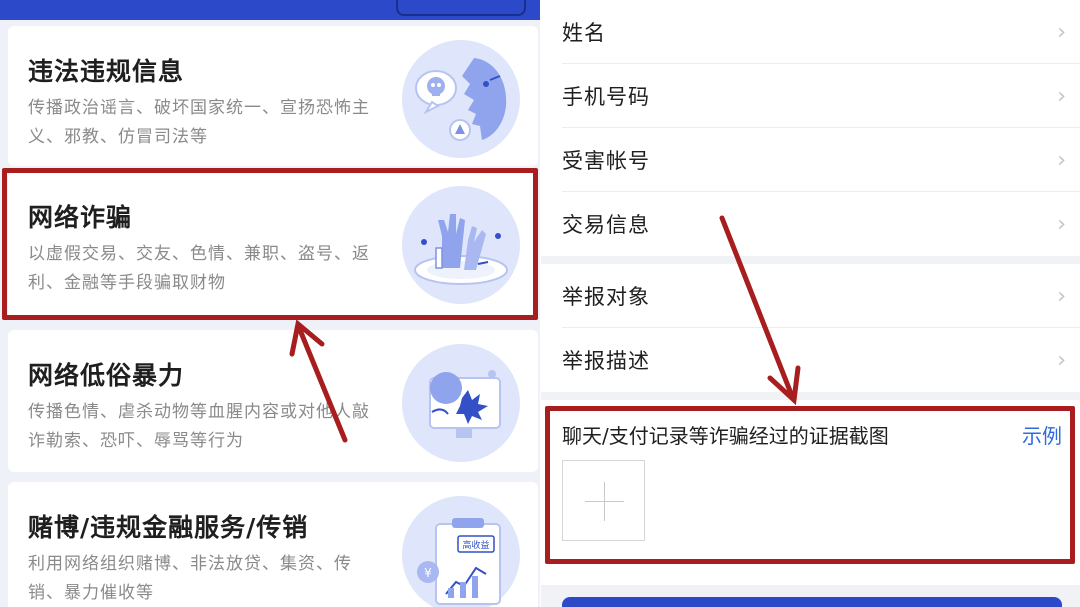 The image size is (1080, 607). I want to click on form-row-label: 受害帐号, so click(606, 161).